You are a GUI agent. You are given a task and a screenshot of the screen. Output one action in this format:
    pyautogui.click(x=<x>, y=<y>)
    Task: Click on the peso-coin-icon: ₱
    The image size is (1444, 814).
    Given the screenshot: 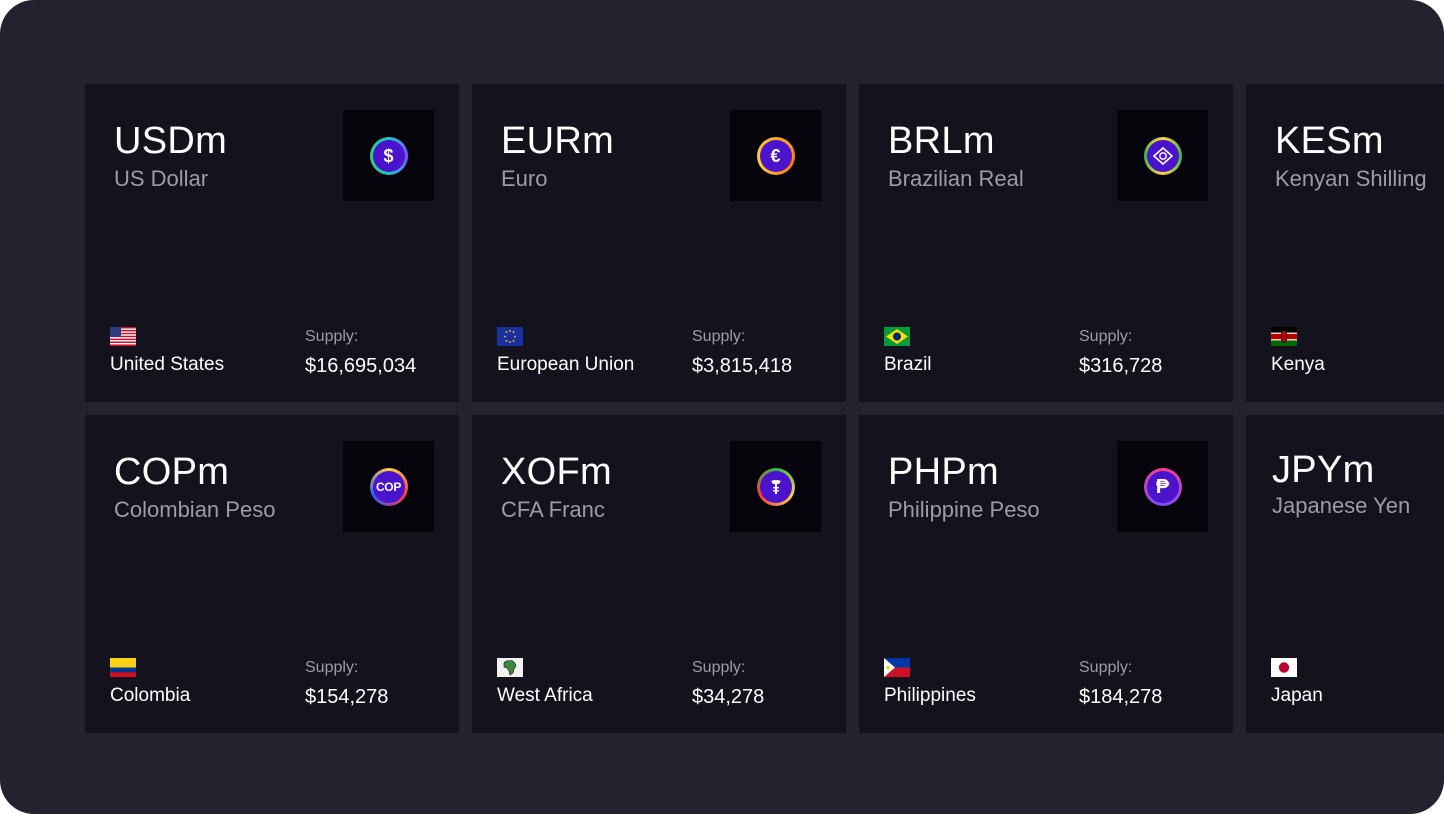 What is the action you would take?
    pyautogui.click(x=1162, y=486)
    